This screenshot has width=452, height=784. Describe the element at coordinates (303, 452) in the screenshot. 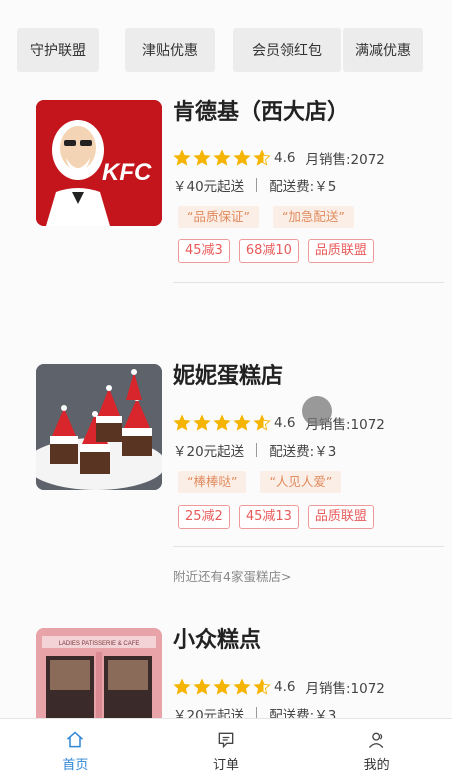

I see `delivery-fee: 配送费:￥3` at that location.